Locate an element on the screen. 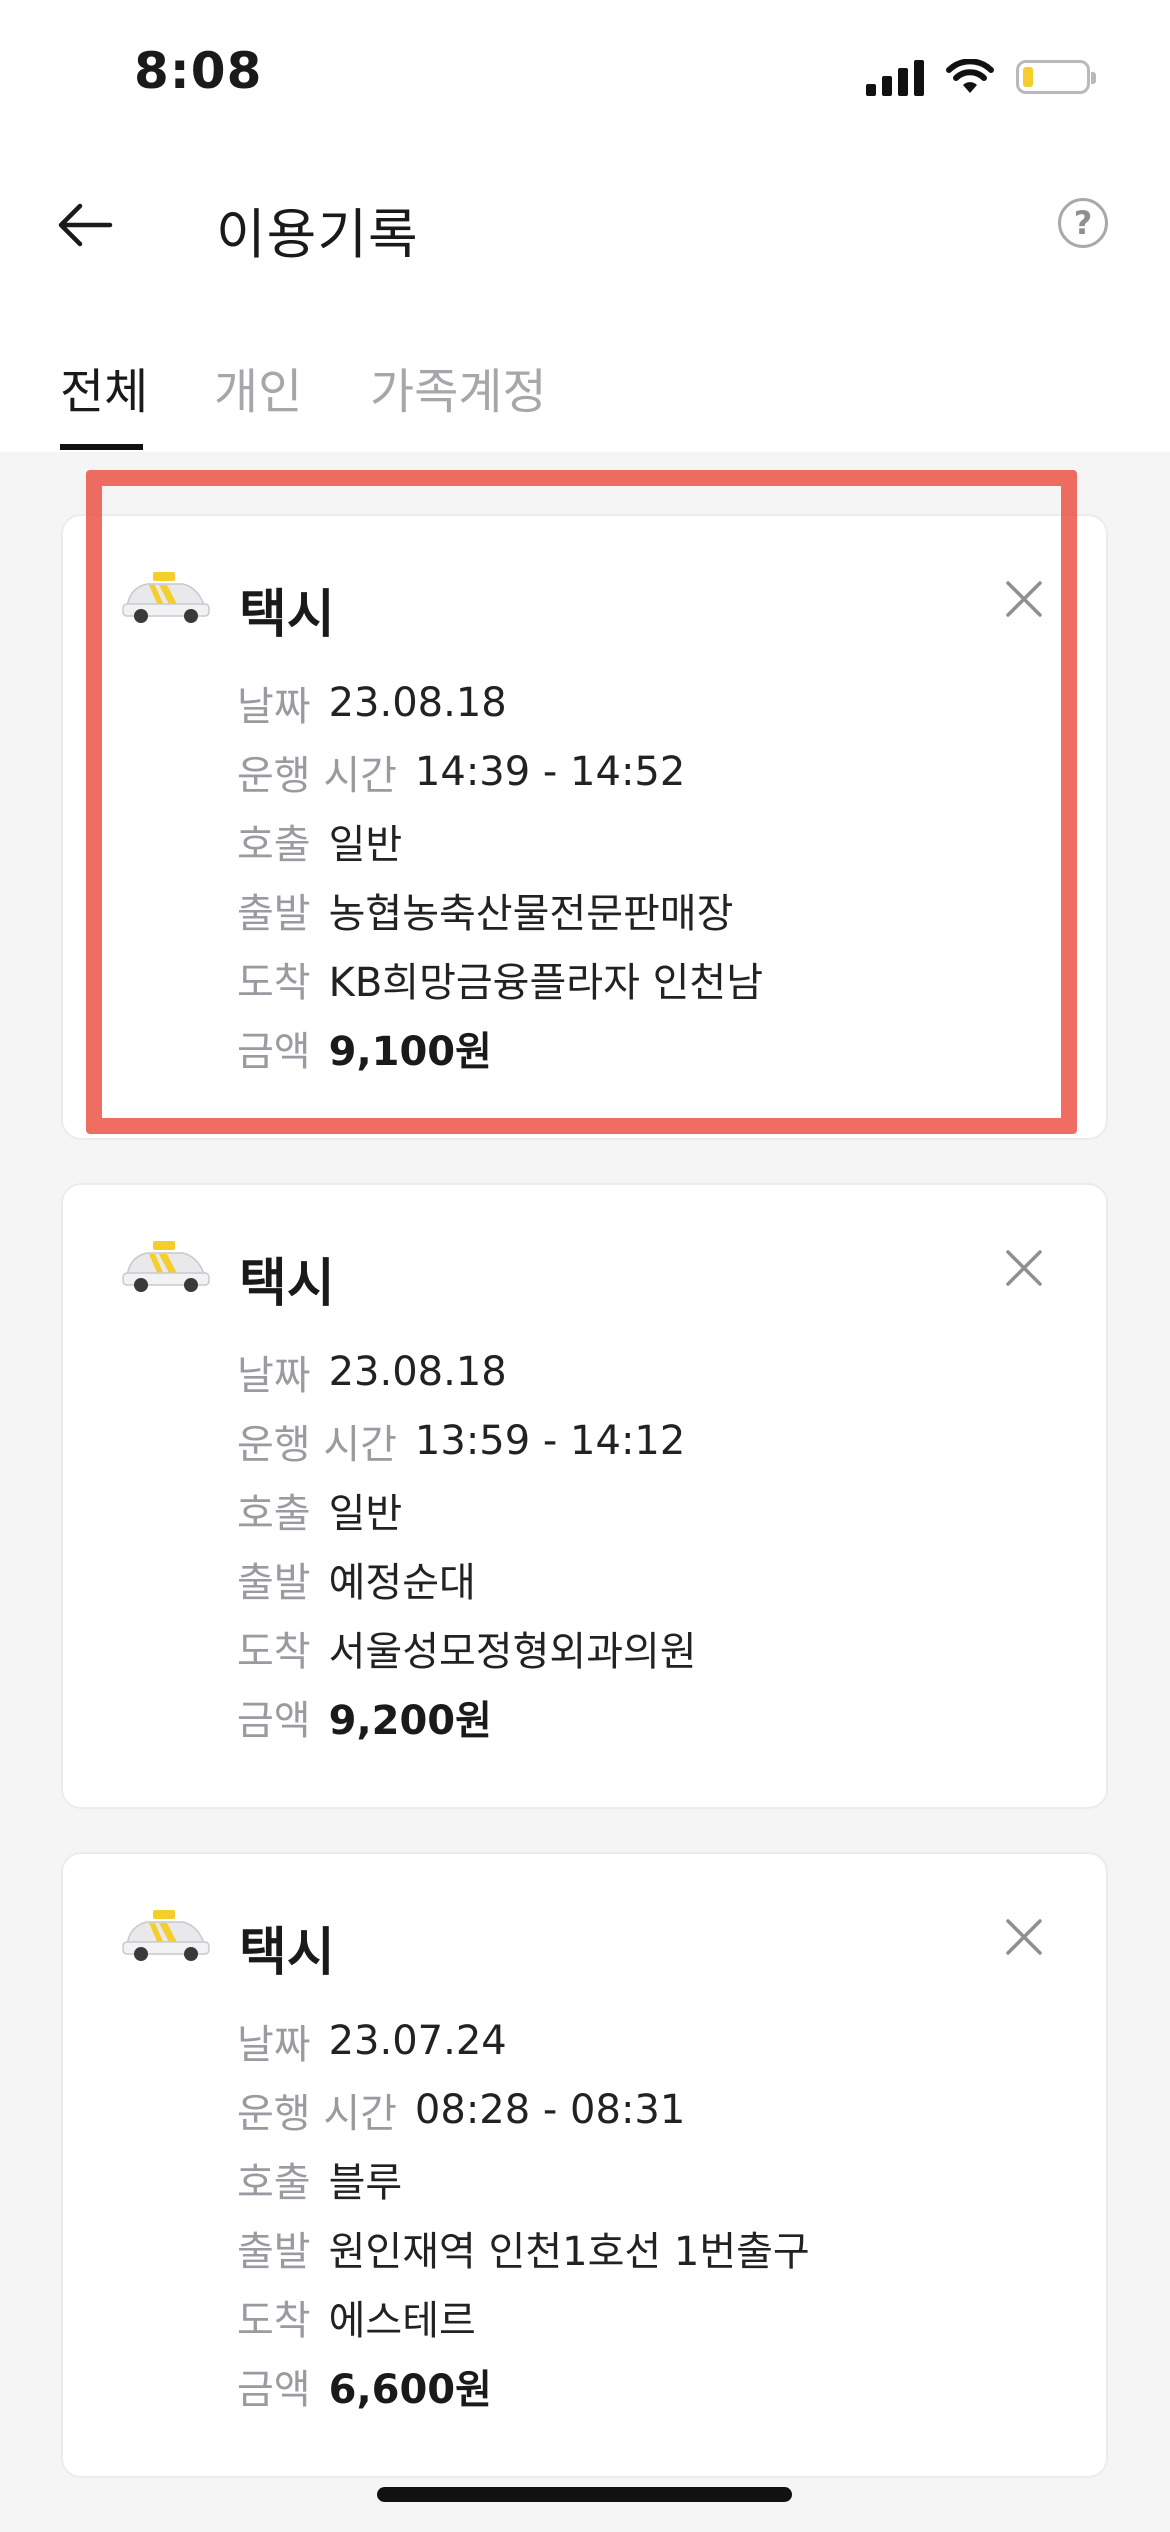 This screenshot has width=1170, height=2532. fare-value: 9,200원 is located at coordinates (410, 1720).